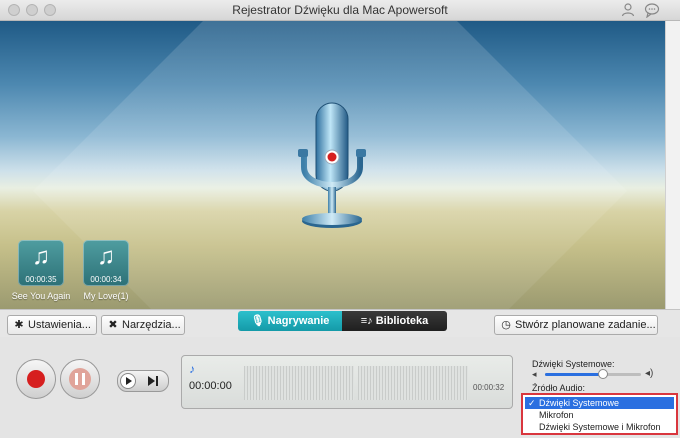 The image size is (680, 438). I want to click on audio-source-option-microphone: Mikrofon, so click(599, 415).